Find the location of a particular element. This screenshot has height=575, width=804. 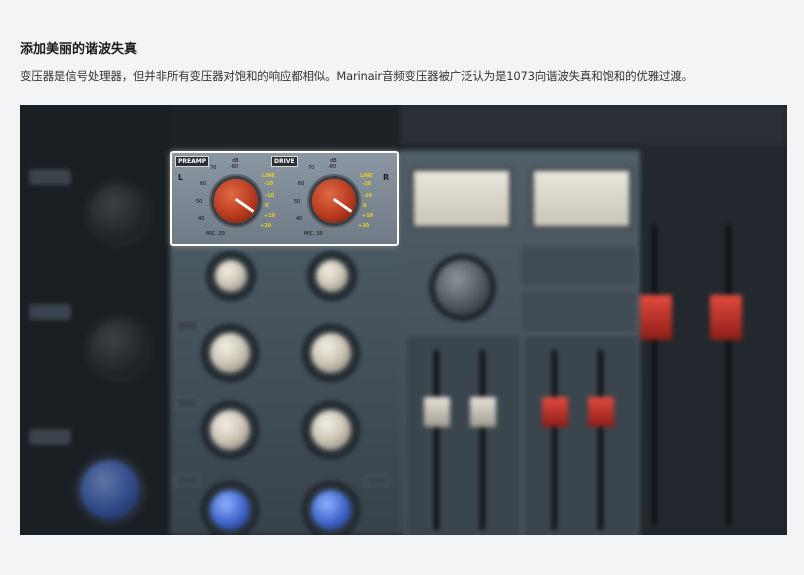

right-drive-knob is located at coordinates (334, 201).